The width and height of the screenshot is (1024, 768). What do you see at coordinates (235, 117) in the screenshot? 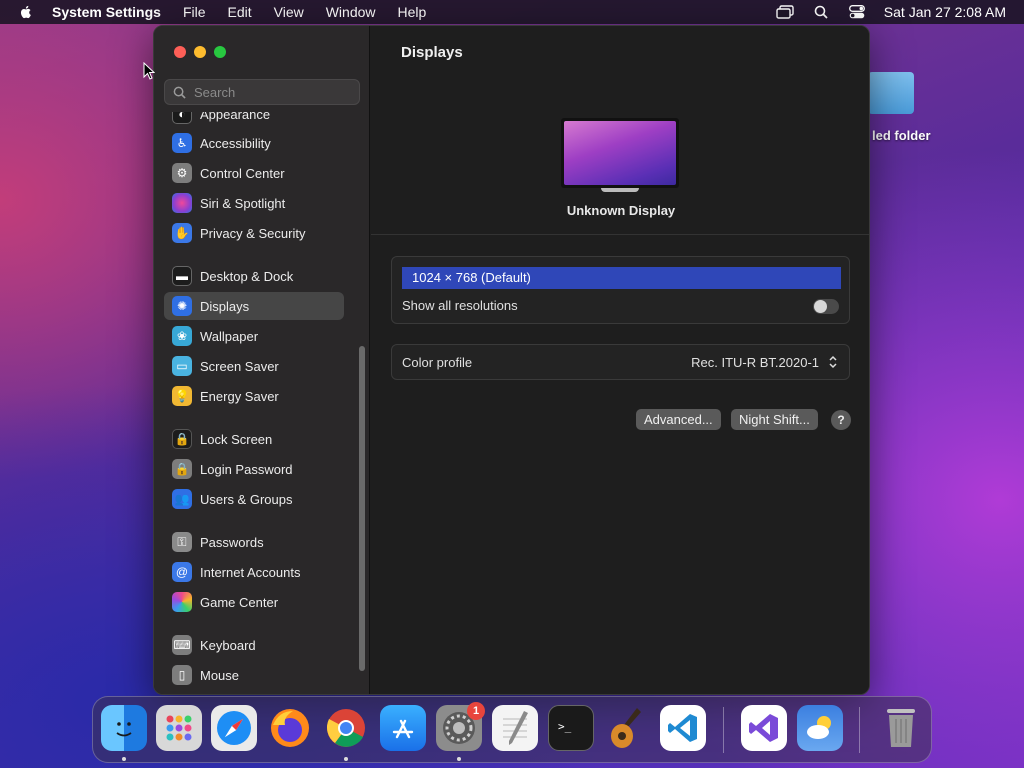
I see `sidebar-item-label: Appearance` at bounding box center [235, 117].